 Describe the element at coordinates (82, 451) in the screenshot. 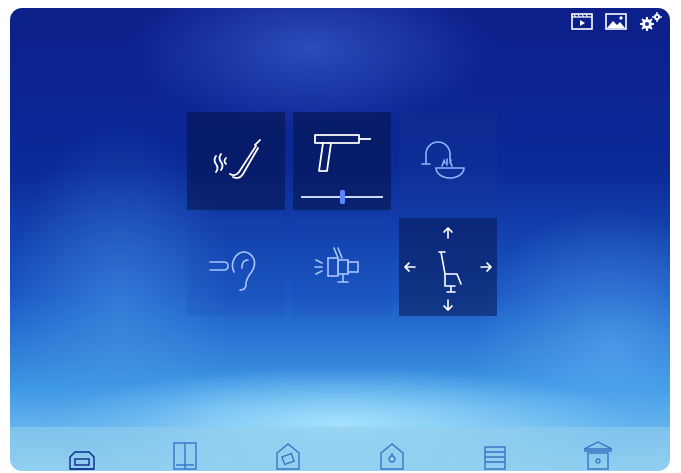

I see `mode-1-icon` at that location.